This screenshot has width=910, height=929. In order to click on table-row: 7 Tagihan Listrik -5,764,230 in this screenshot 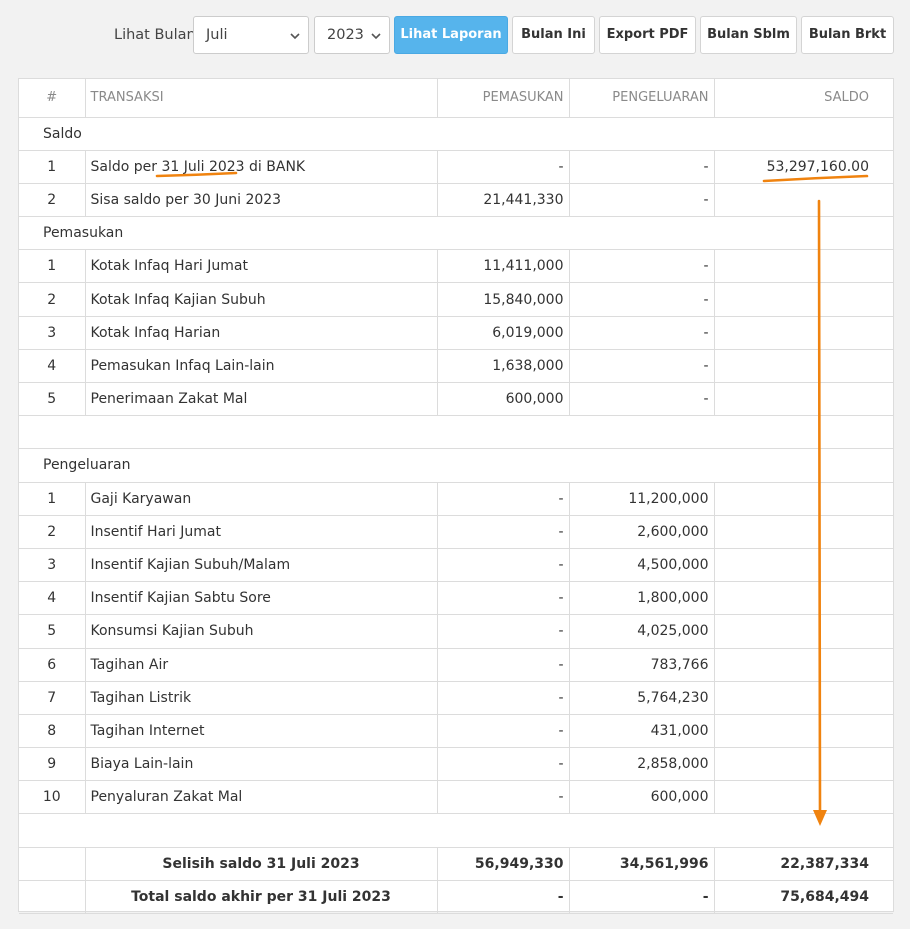, I will do `click(456, 697)`.